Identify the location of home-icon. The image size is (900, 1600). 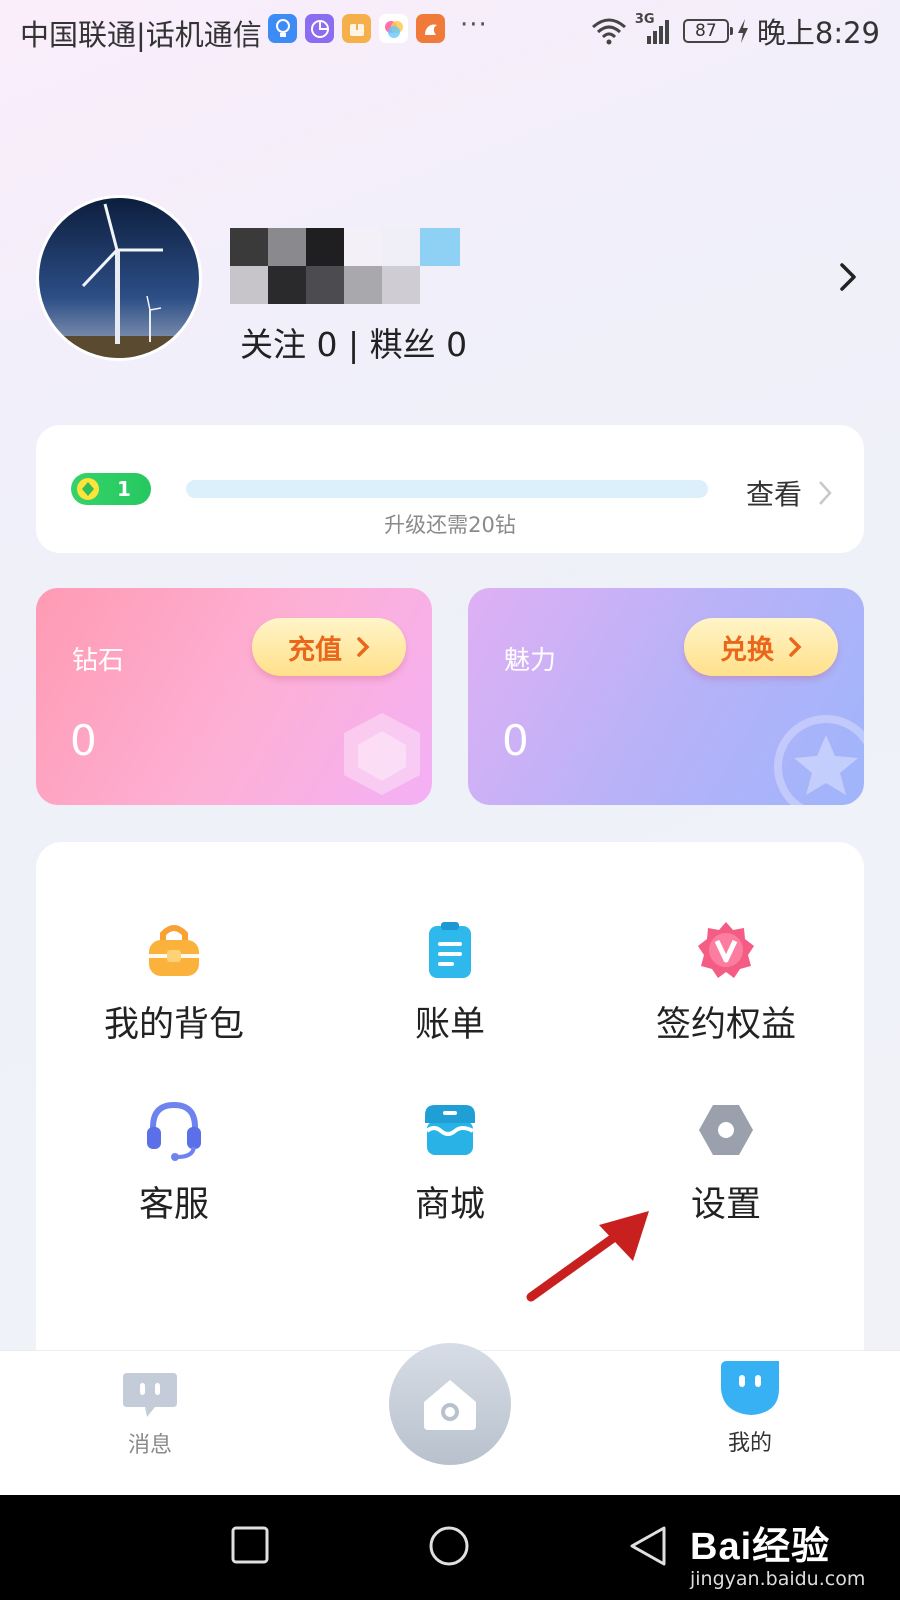
(450, 1405).